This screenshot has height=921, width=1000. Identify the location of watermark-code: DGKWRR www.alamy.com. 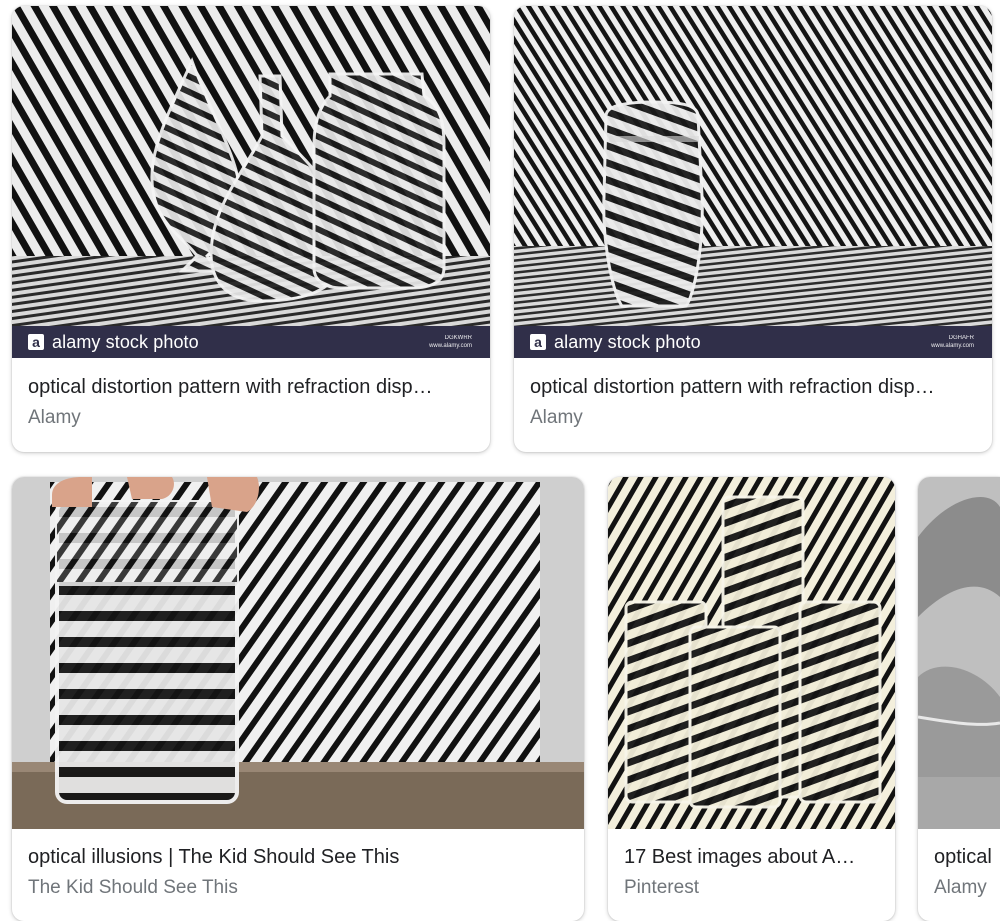
(450, 342).